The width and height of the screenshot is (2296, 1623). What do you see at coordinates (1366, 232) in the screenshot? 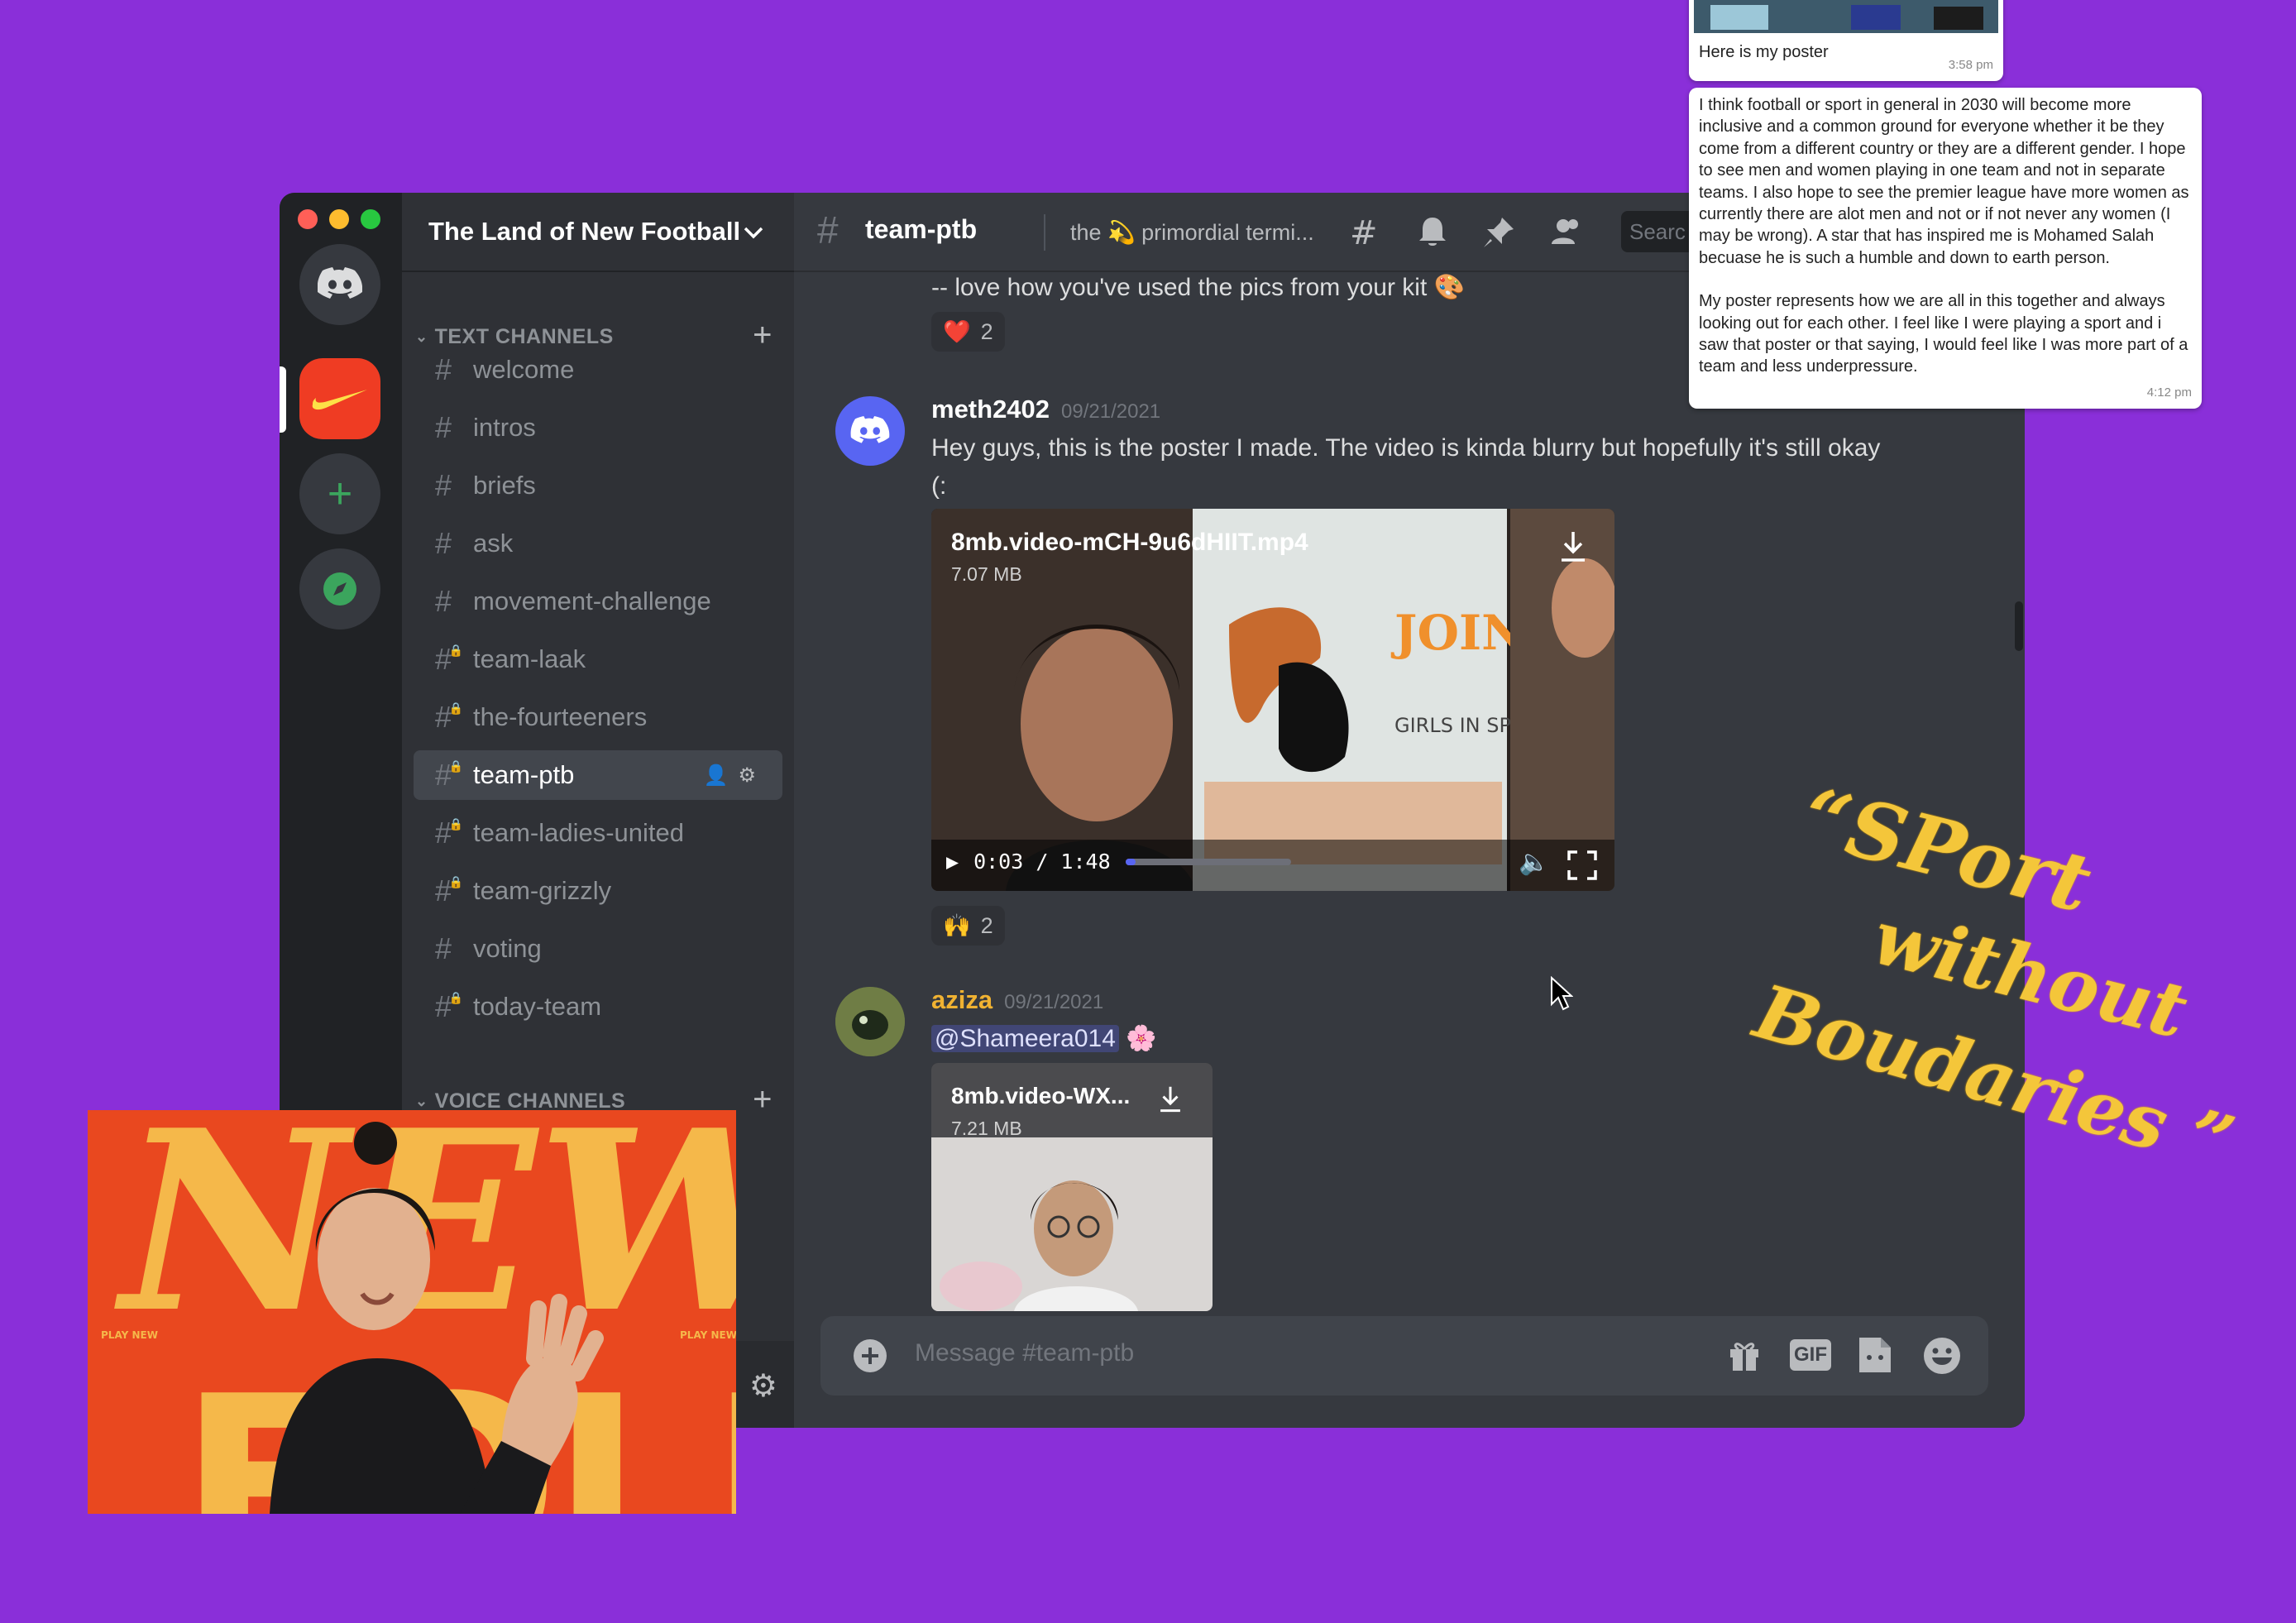
I see `threads-icon: #` at bounding box center [1366, 232].